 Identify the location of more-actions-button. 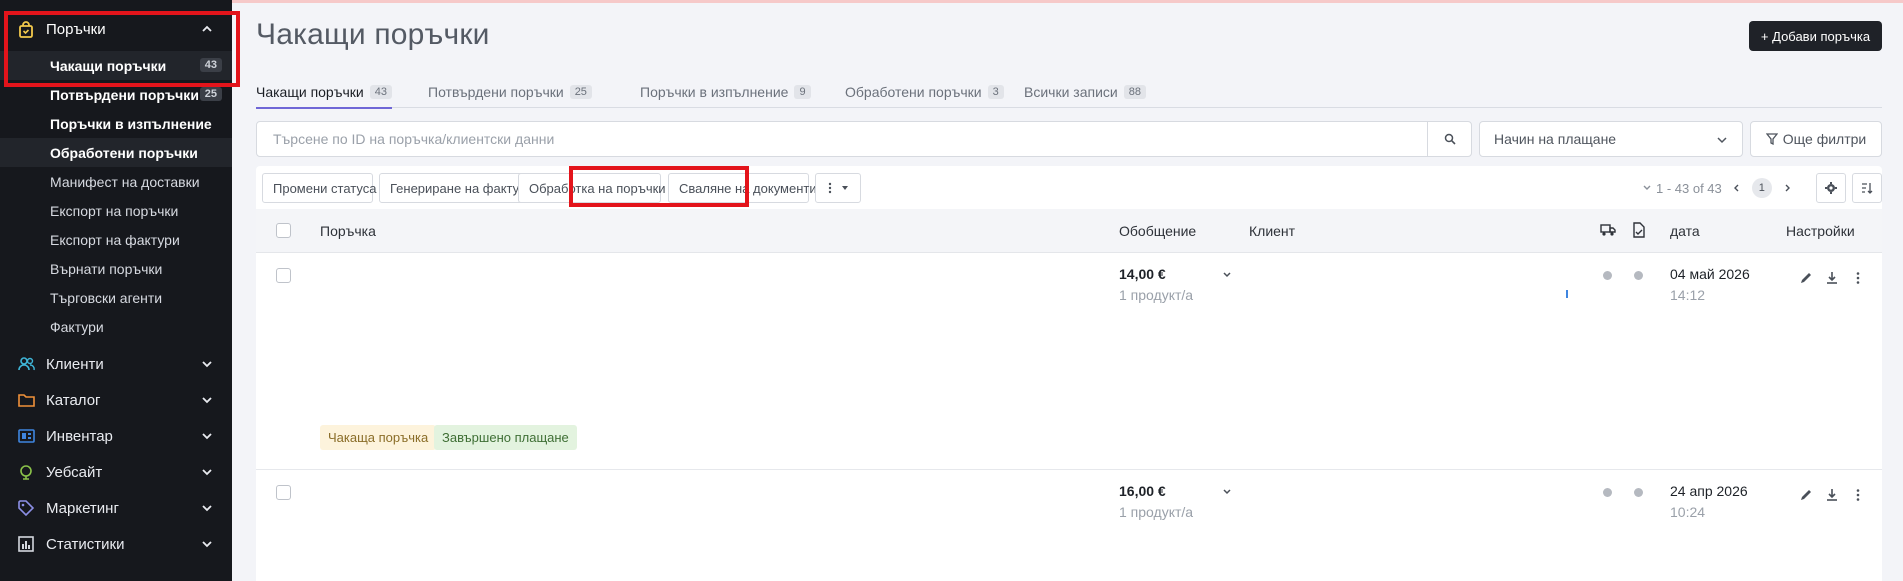
(838, 188).